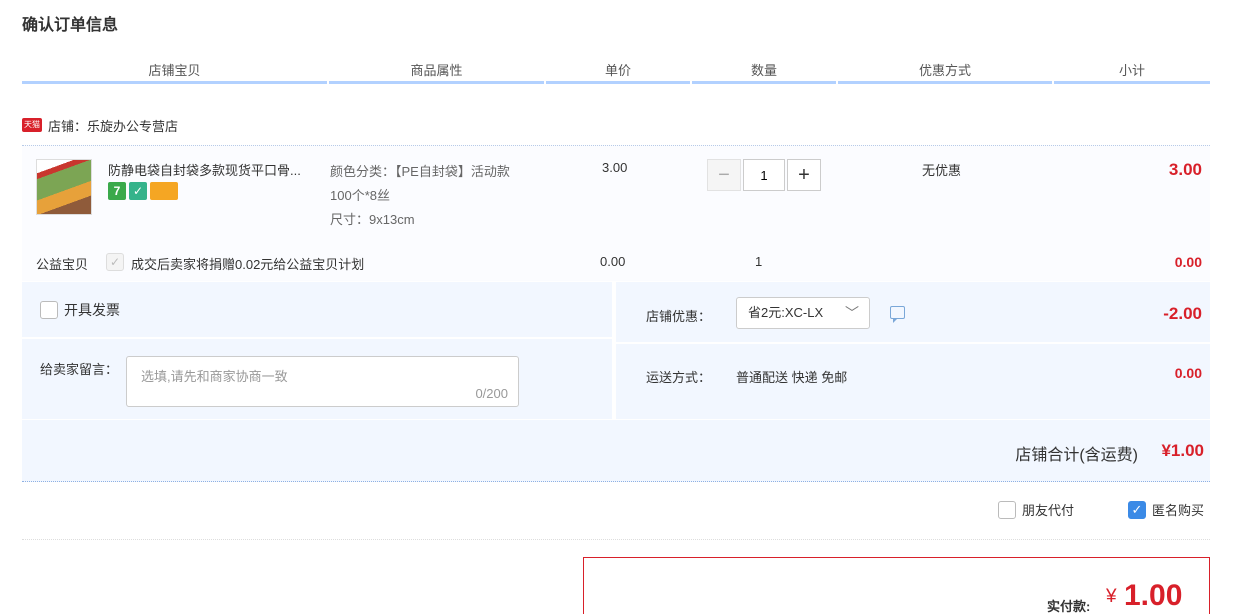  I want to click on service-icons: 7 ✓, so click(143, 191).